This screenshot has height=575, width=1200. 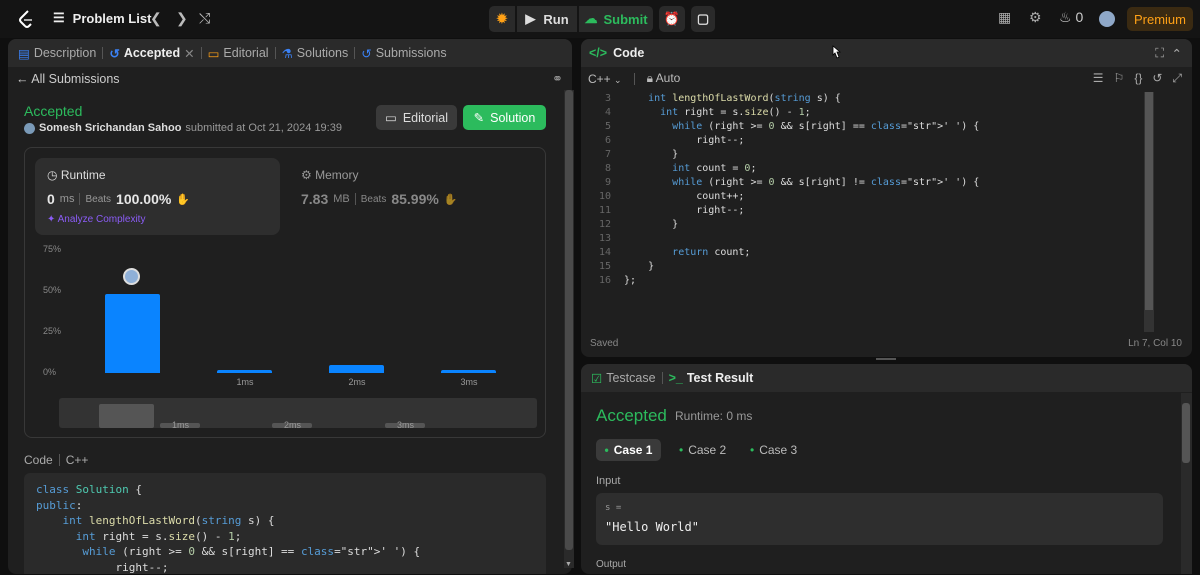 I want to click on test-tabs: ☑Testcase >_Test Result, so click(x=886, y=378).